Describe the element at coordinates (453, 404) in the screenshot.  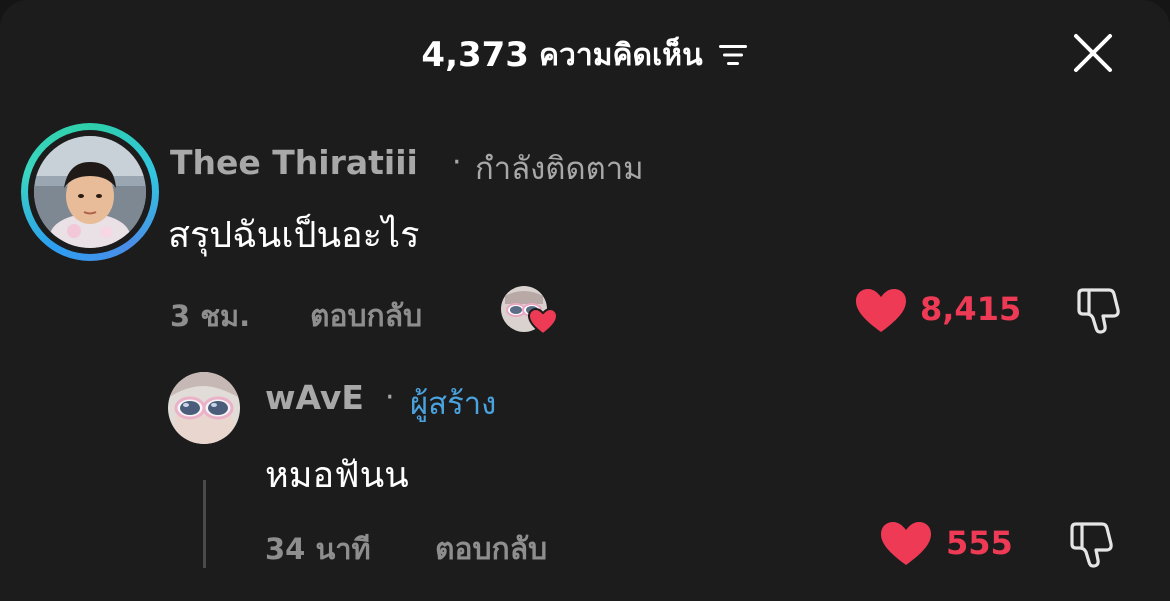
I see `creator-badge: ผู้สร้าง` at that location.